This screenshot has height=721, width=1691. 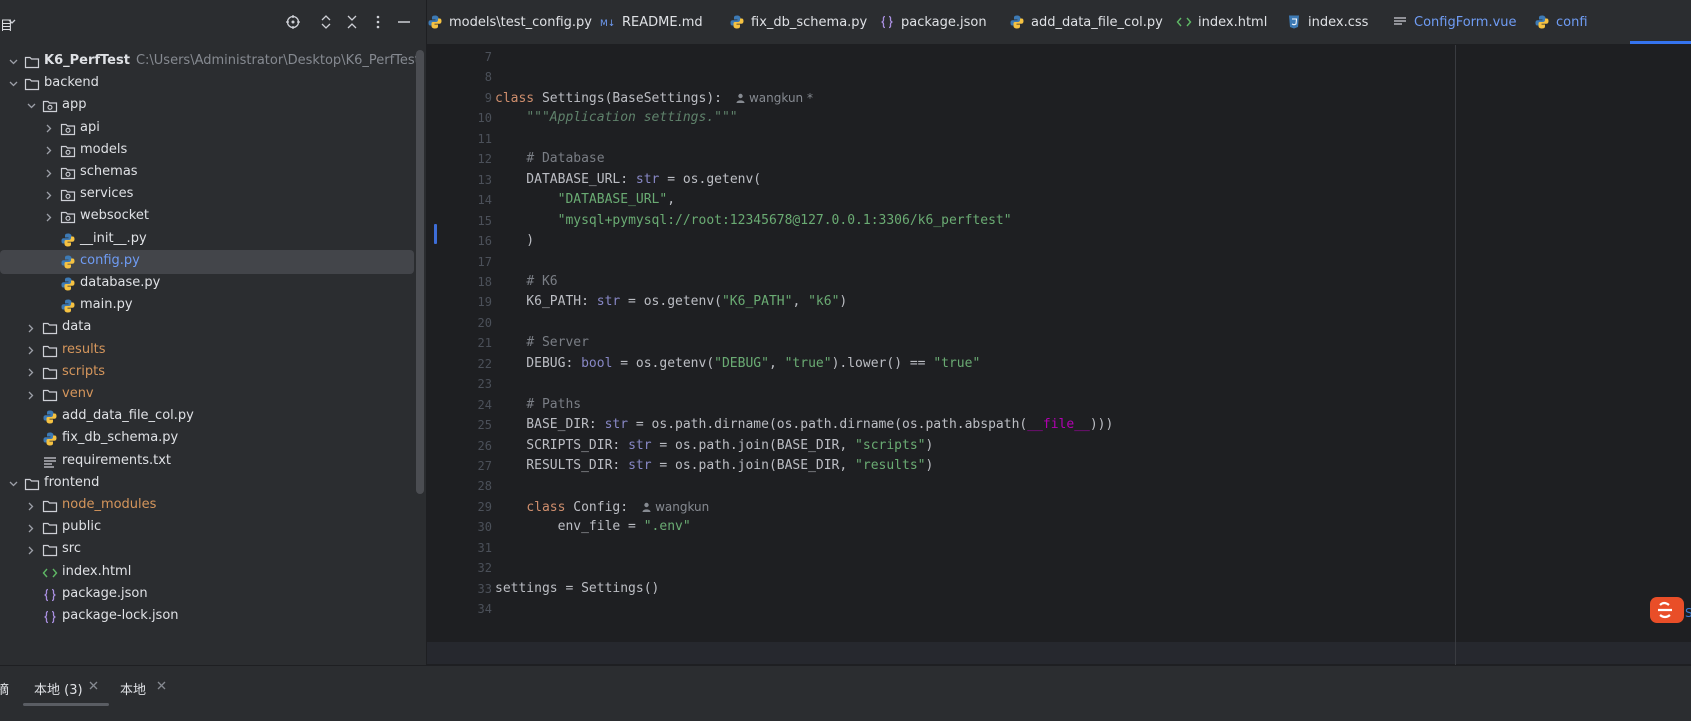 I want to click on ime-floating-icon: S, so click(x=1669, y=611).